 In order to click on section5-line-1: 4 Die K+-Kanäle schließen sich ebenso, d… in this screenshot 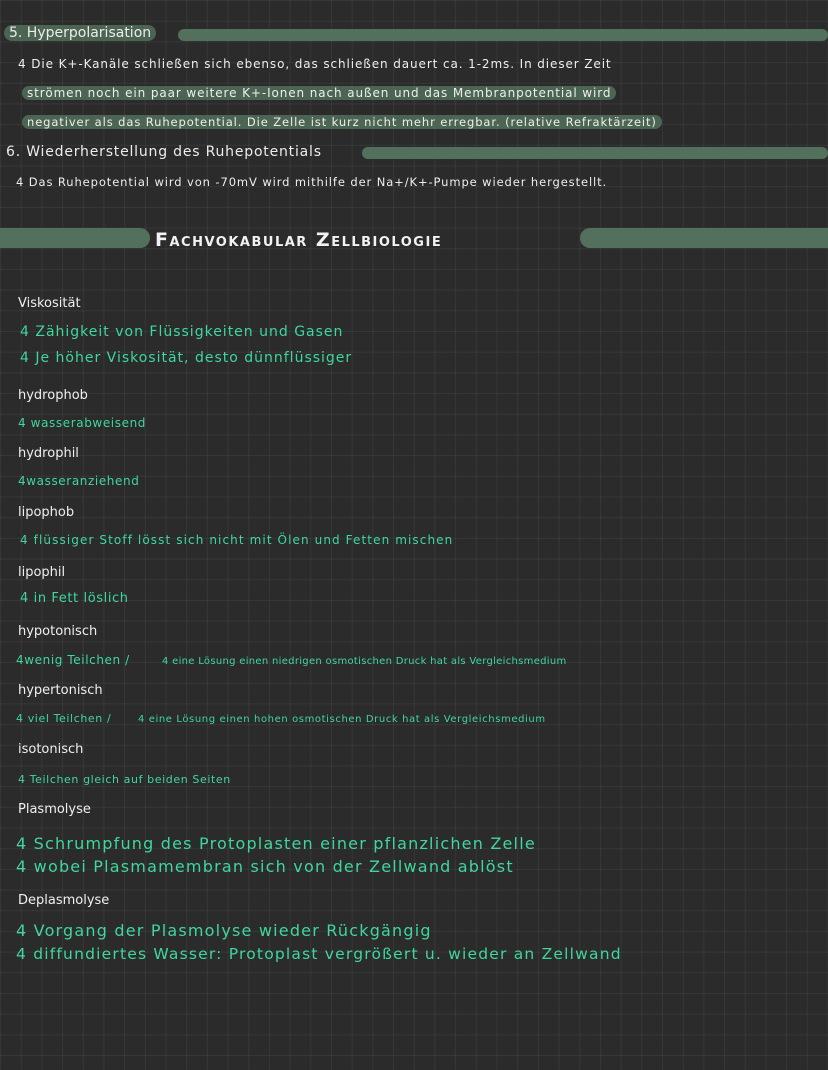, I will do `click(315, 64)`.